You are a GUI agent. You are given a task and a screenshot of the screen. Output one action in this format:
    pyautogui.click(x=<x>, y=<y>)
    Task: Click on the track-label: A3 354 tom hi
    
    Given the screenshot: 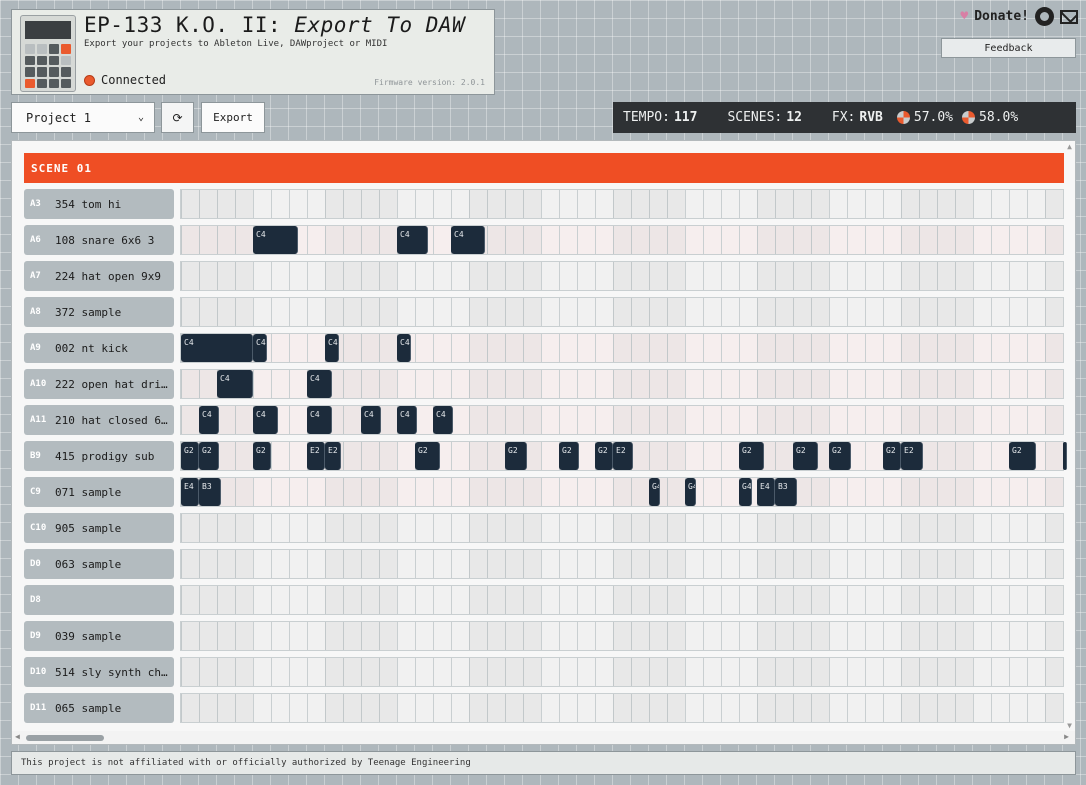 What is the action you would take?
    pyautogui.click(x=99, y=204)
    